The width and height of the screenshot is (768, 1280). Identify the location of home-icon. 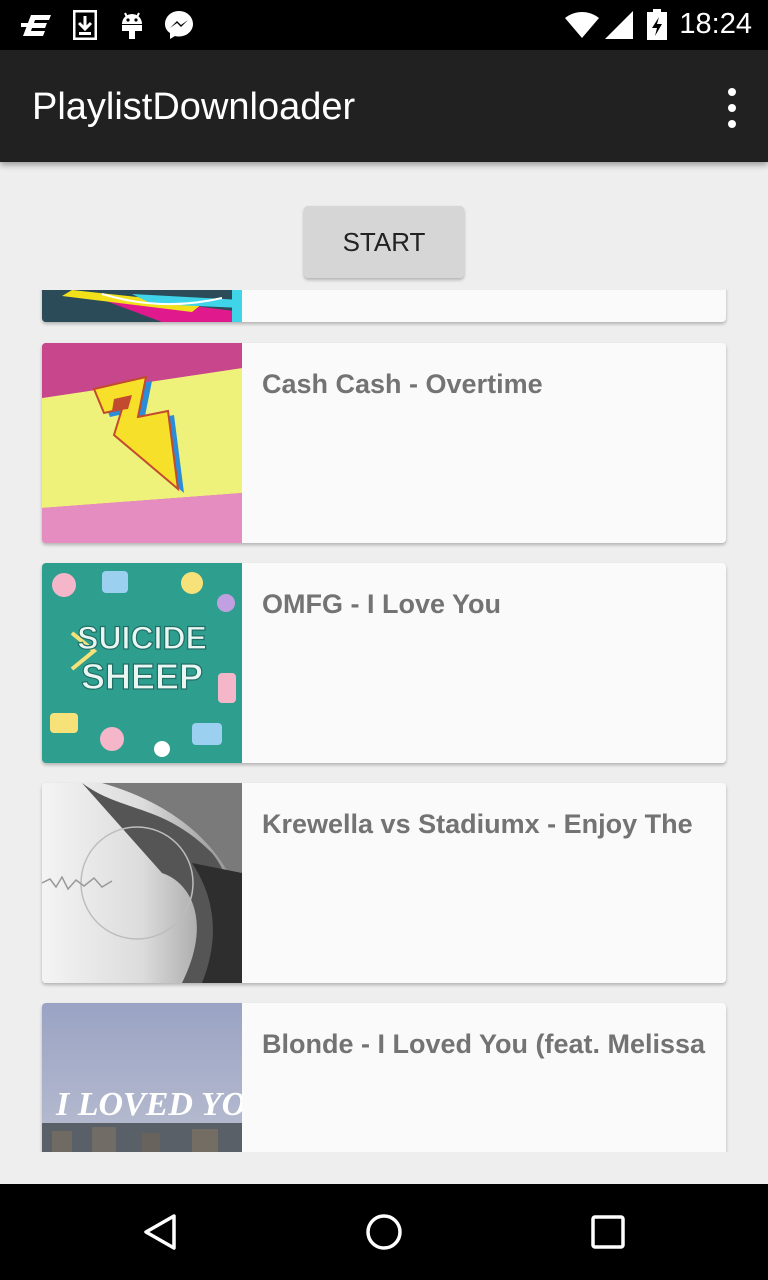
(384, 1232).